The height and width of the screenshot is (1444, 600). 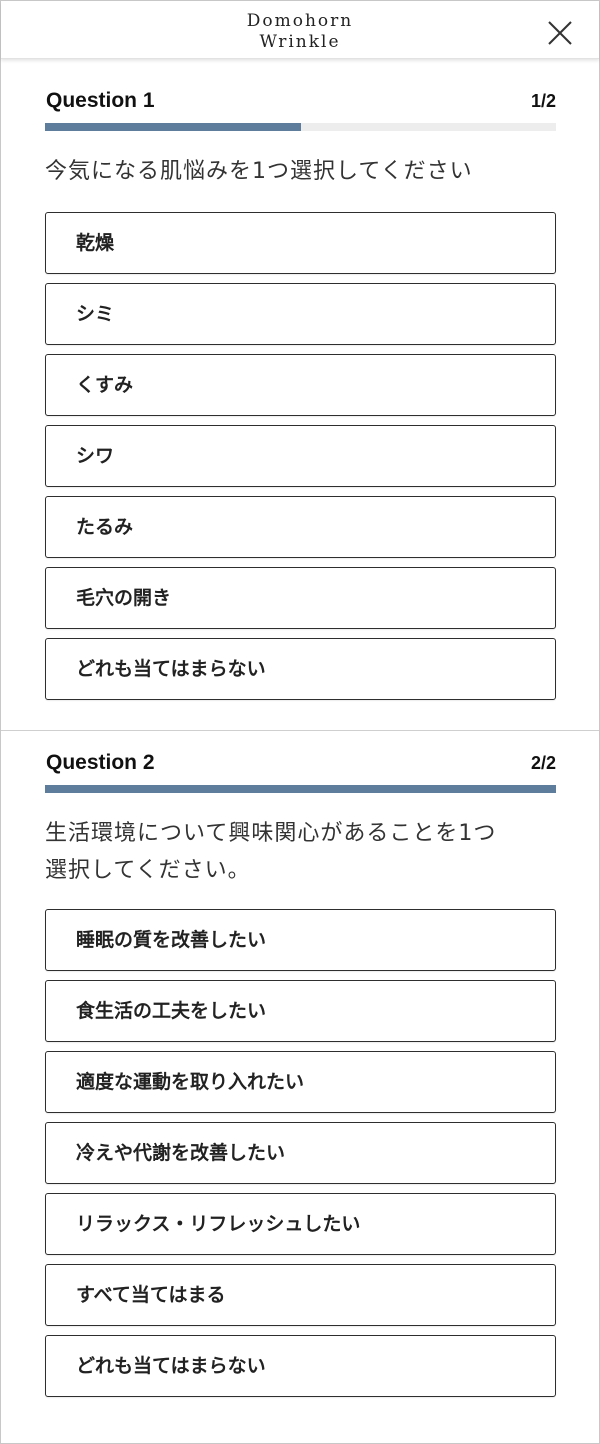 What do you see at coordinates (543, 763) in the screenshot?
I see `question-counter: 2/2` at bounding box center [543, 763].